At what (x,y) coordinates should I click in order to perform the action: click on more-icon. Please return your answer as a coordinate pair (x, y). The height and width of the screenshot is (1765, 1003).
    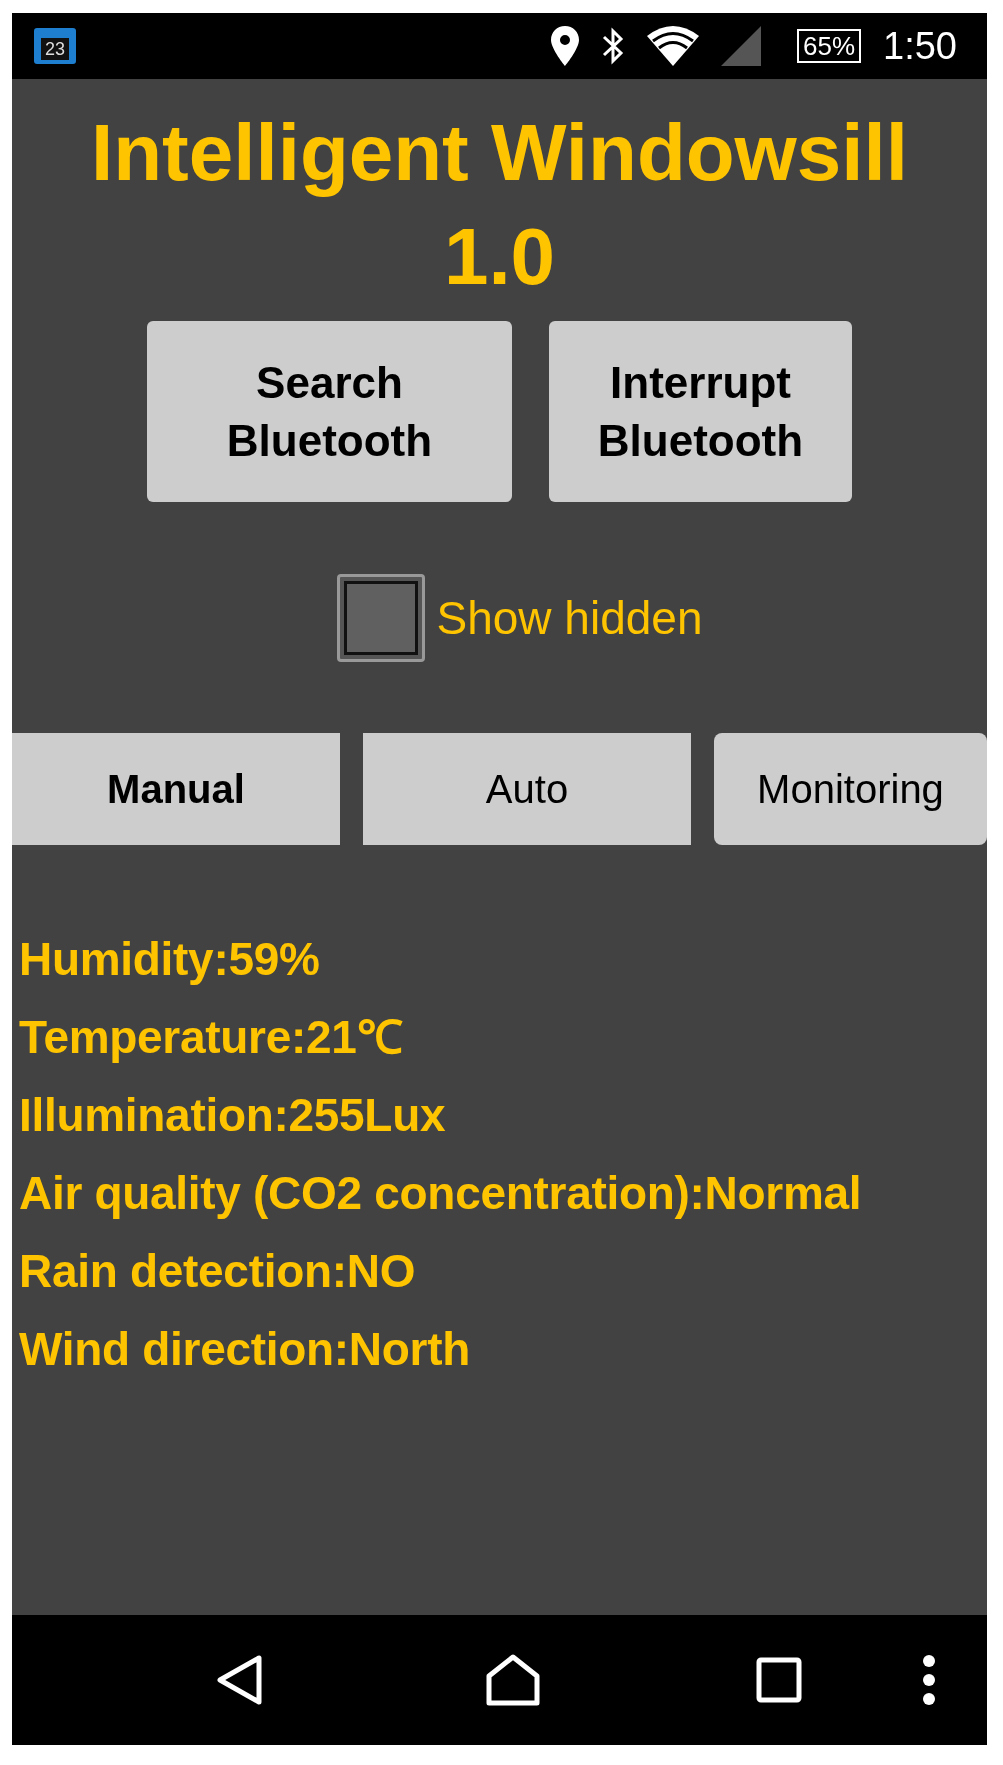
    Looking at the image, I should click on (929, 1680).